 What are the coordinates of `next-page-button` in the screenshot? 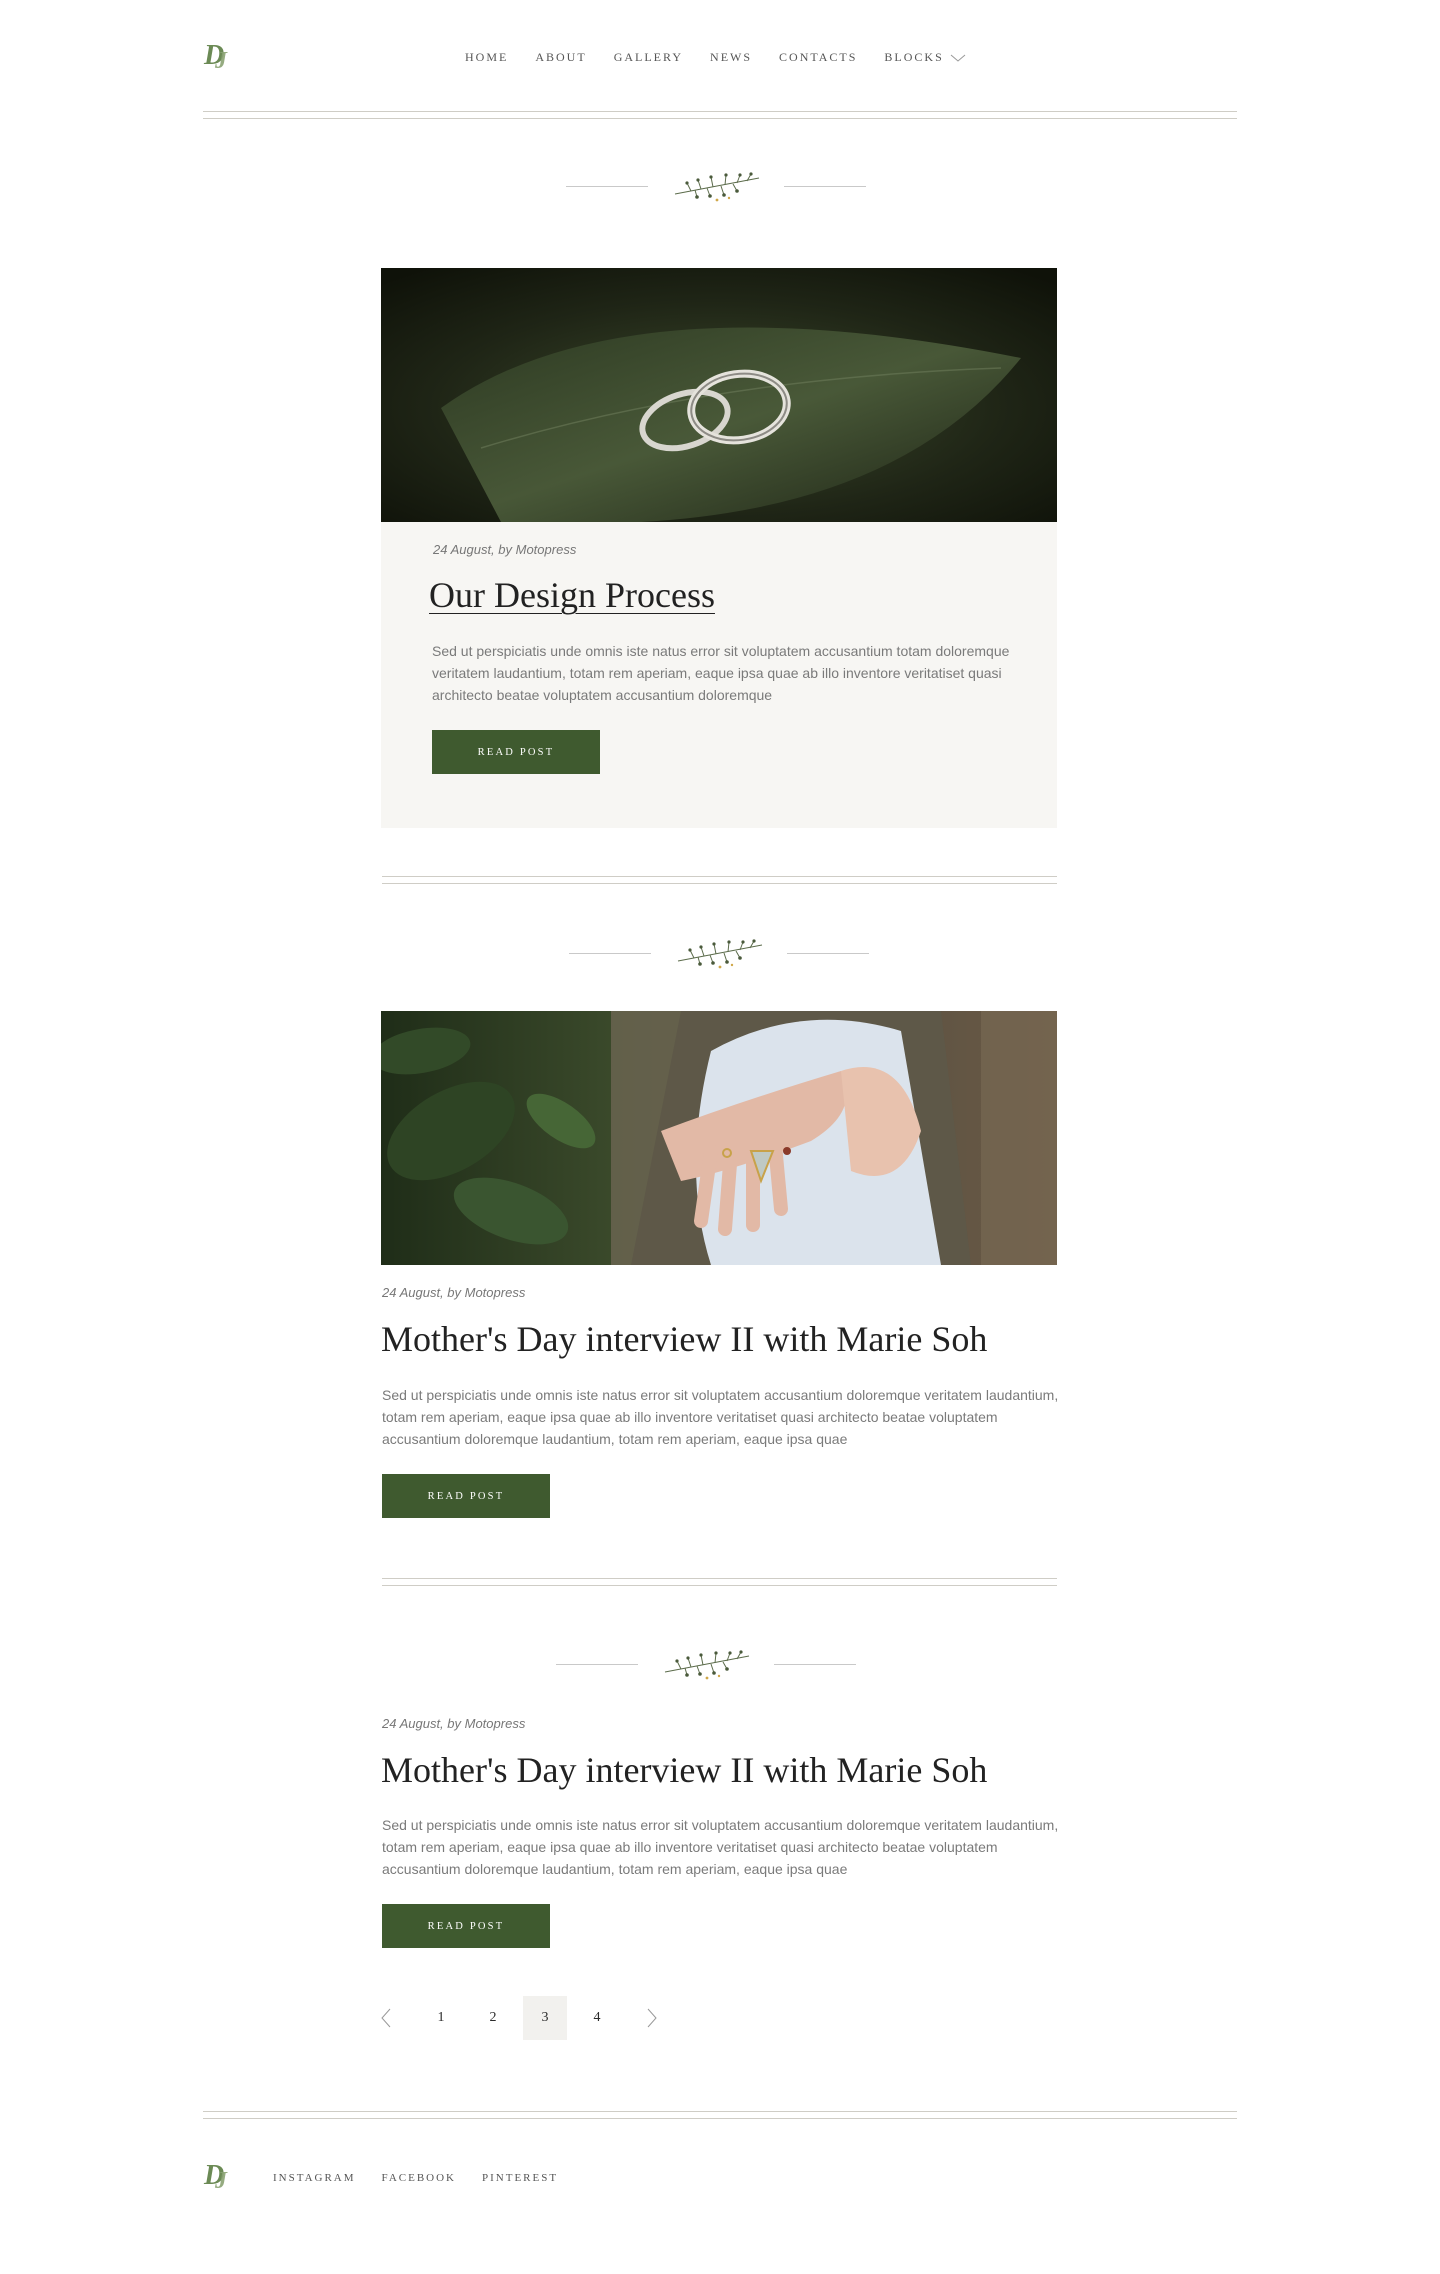 It's located at (652, 2018).